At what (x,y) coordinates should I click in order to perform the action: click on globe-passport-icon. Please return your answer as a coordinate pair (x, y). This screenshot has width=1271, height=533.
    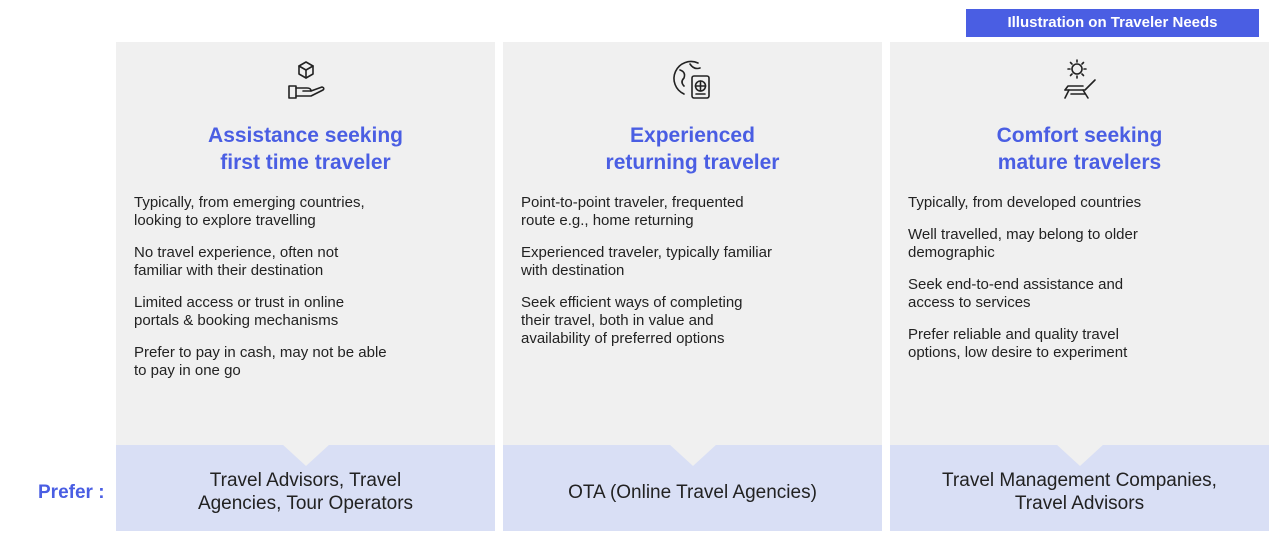
    Looking at the image, I should click on (693, 80).